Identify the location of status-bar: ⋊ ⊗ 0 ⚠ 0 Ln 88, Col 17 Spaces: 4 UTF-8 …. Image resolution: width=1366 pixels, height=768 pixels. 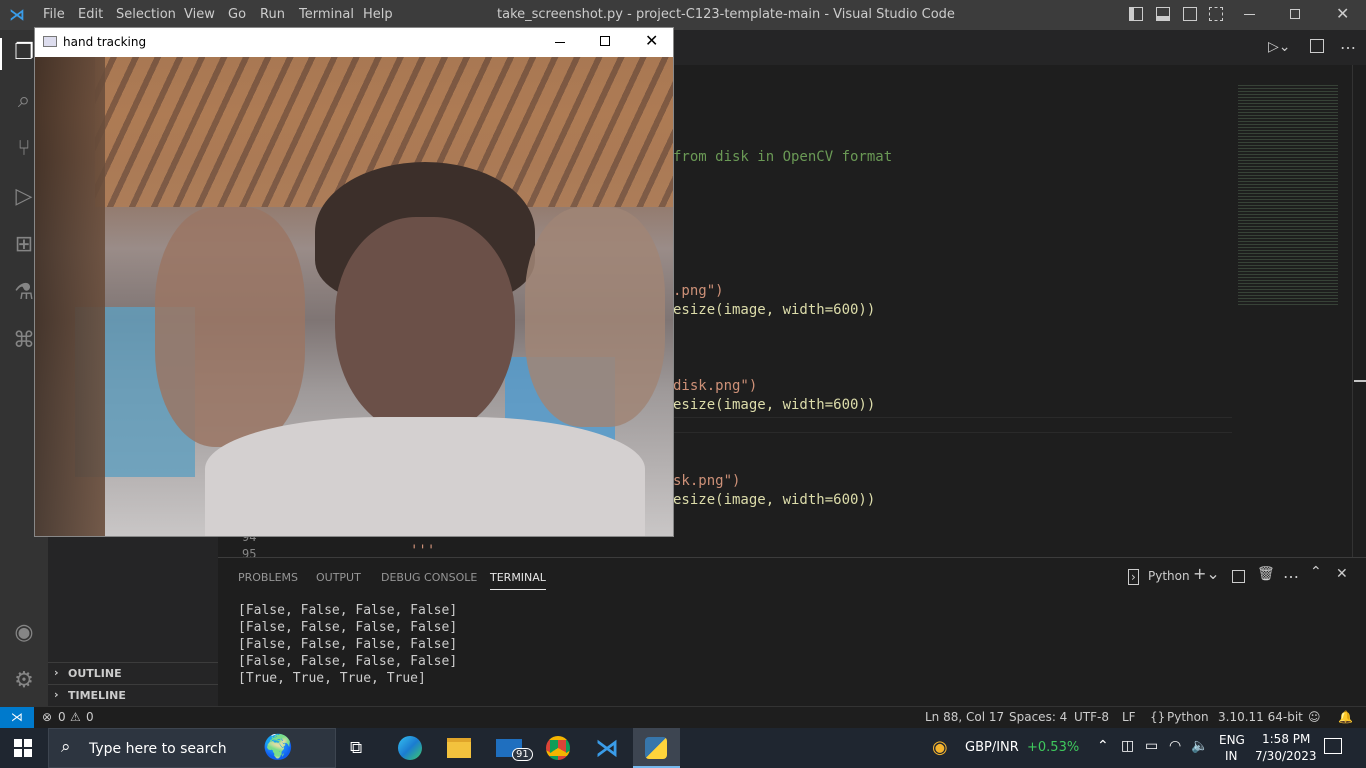
(683, 717).